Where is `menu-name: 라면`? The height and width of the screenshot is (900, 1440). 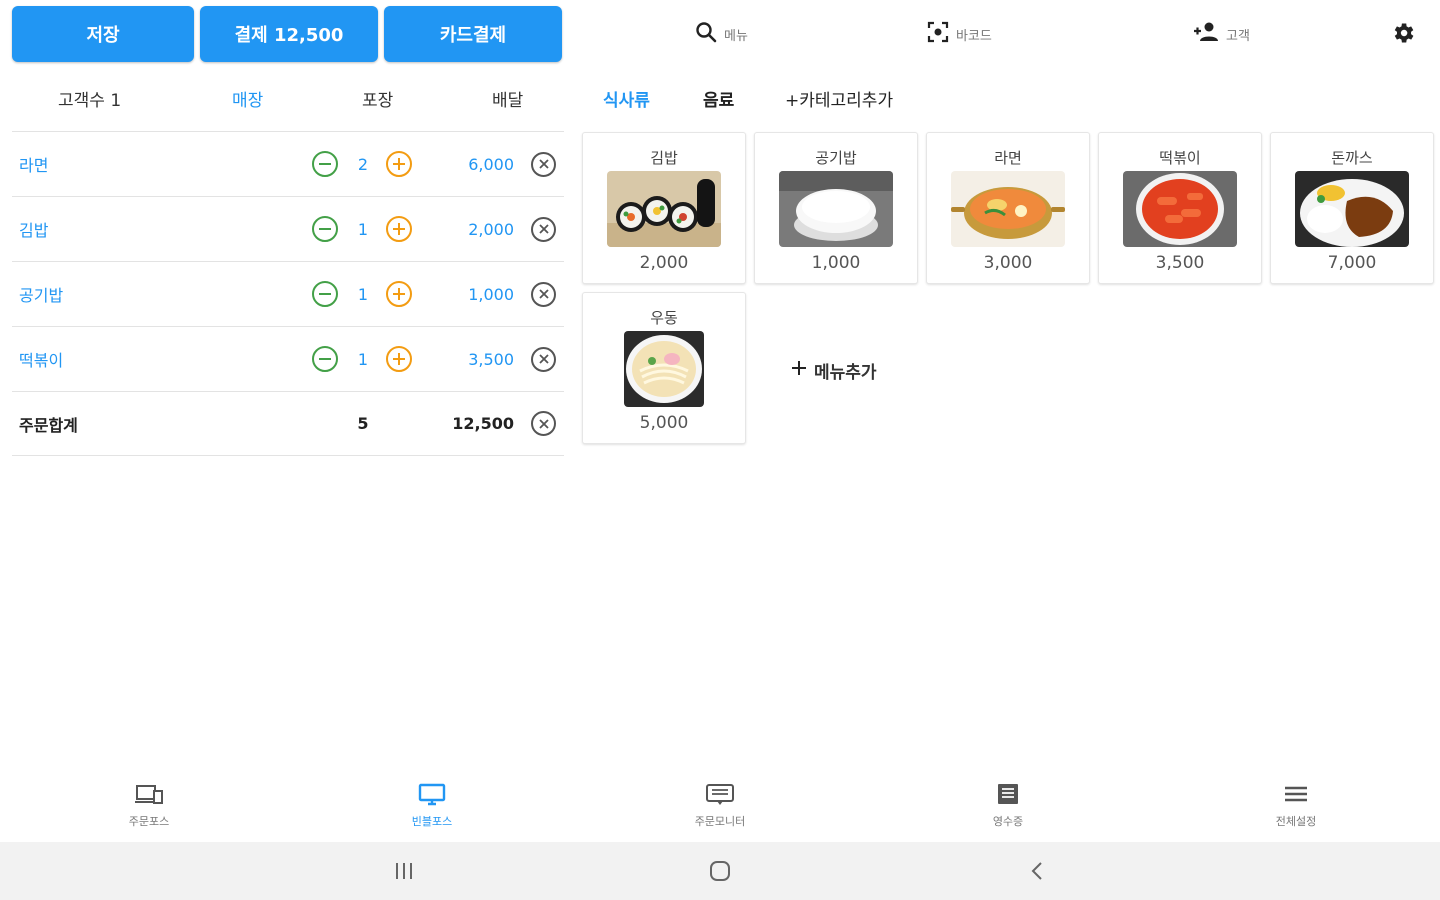 menu-name: 라면 is located at coordinates (1008, 158).